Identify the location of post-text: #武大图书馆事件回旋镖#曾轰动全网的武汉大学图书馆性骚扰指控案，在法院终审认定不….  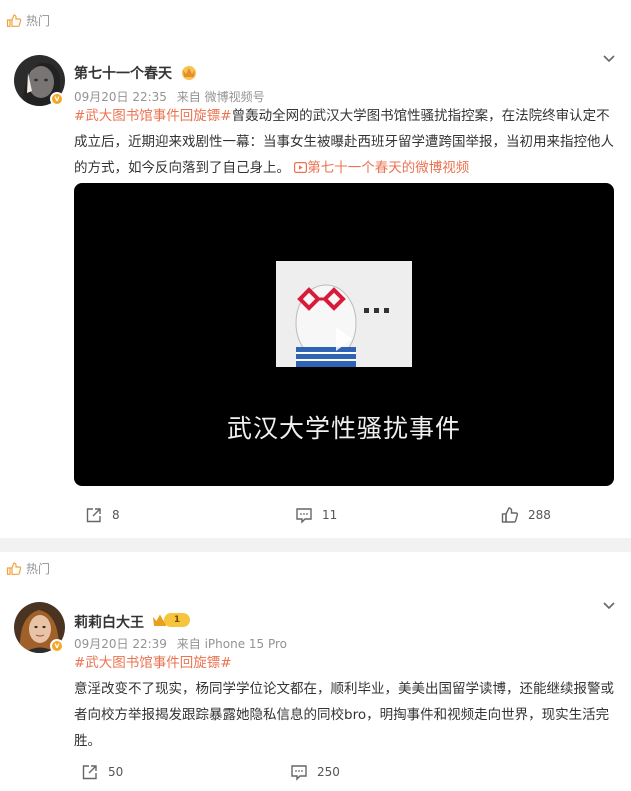
(346, 142).